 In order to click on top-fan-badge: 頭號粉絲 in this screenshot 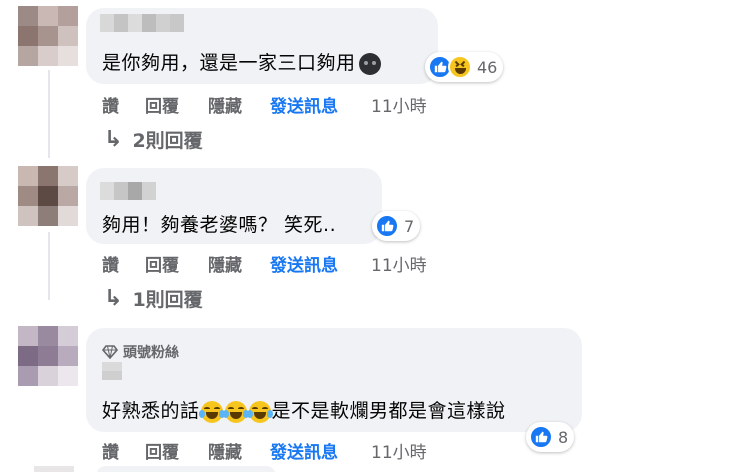, I will do `click(140, 352)`.